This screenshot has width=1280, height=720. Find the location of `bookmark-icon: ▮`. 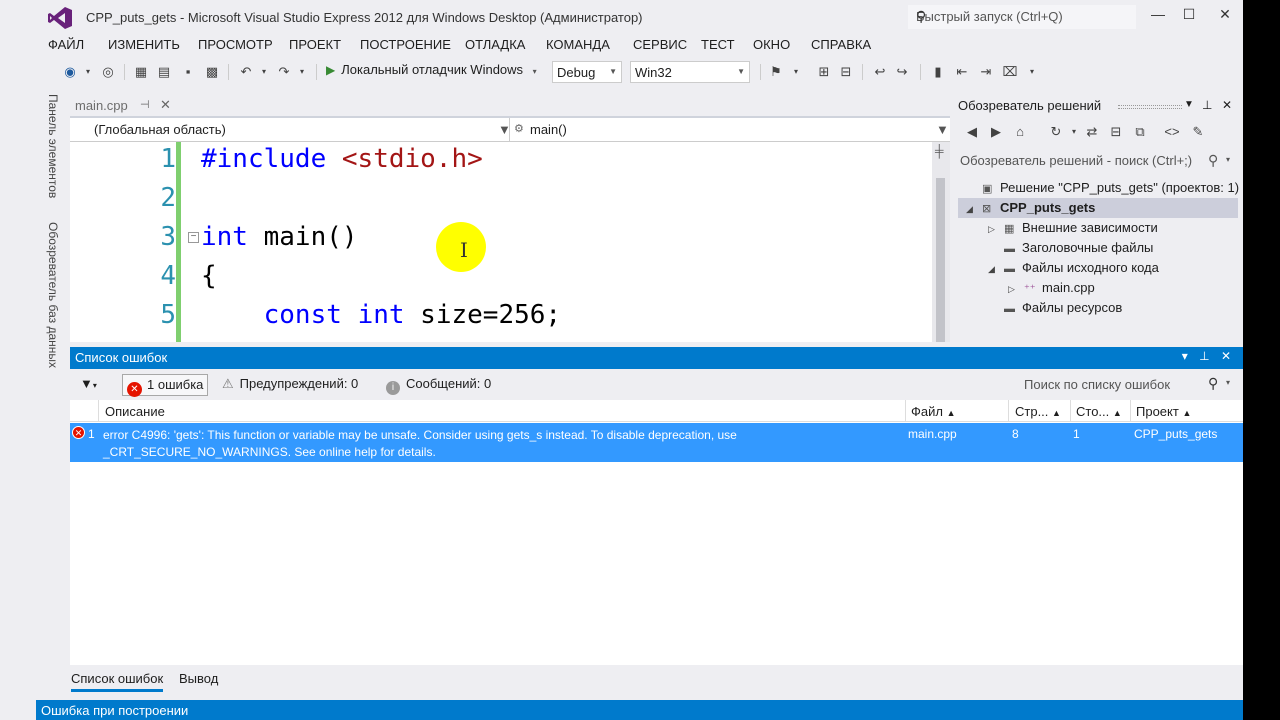

bookmark-icon: ▮ is located at coordinates (938, 72).